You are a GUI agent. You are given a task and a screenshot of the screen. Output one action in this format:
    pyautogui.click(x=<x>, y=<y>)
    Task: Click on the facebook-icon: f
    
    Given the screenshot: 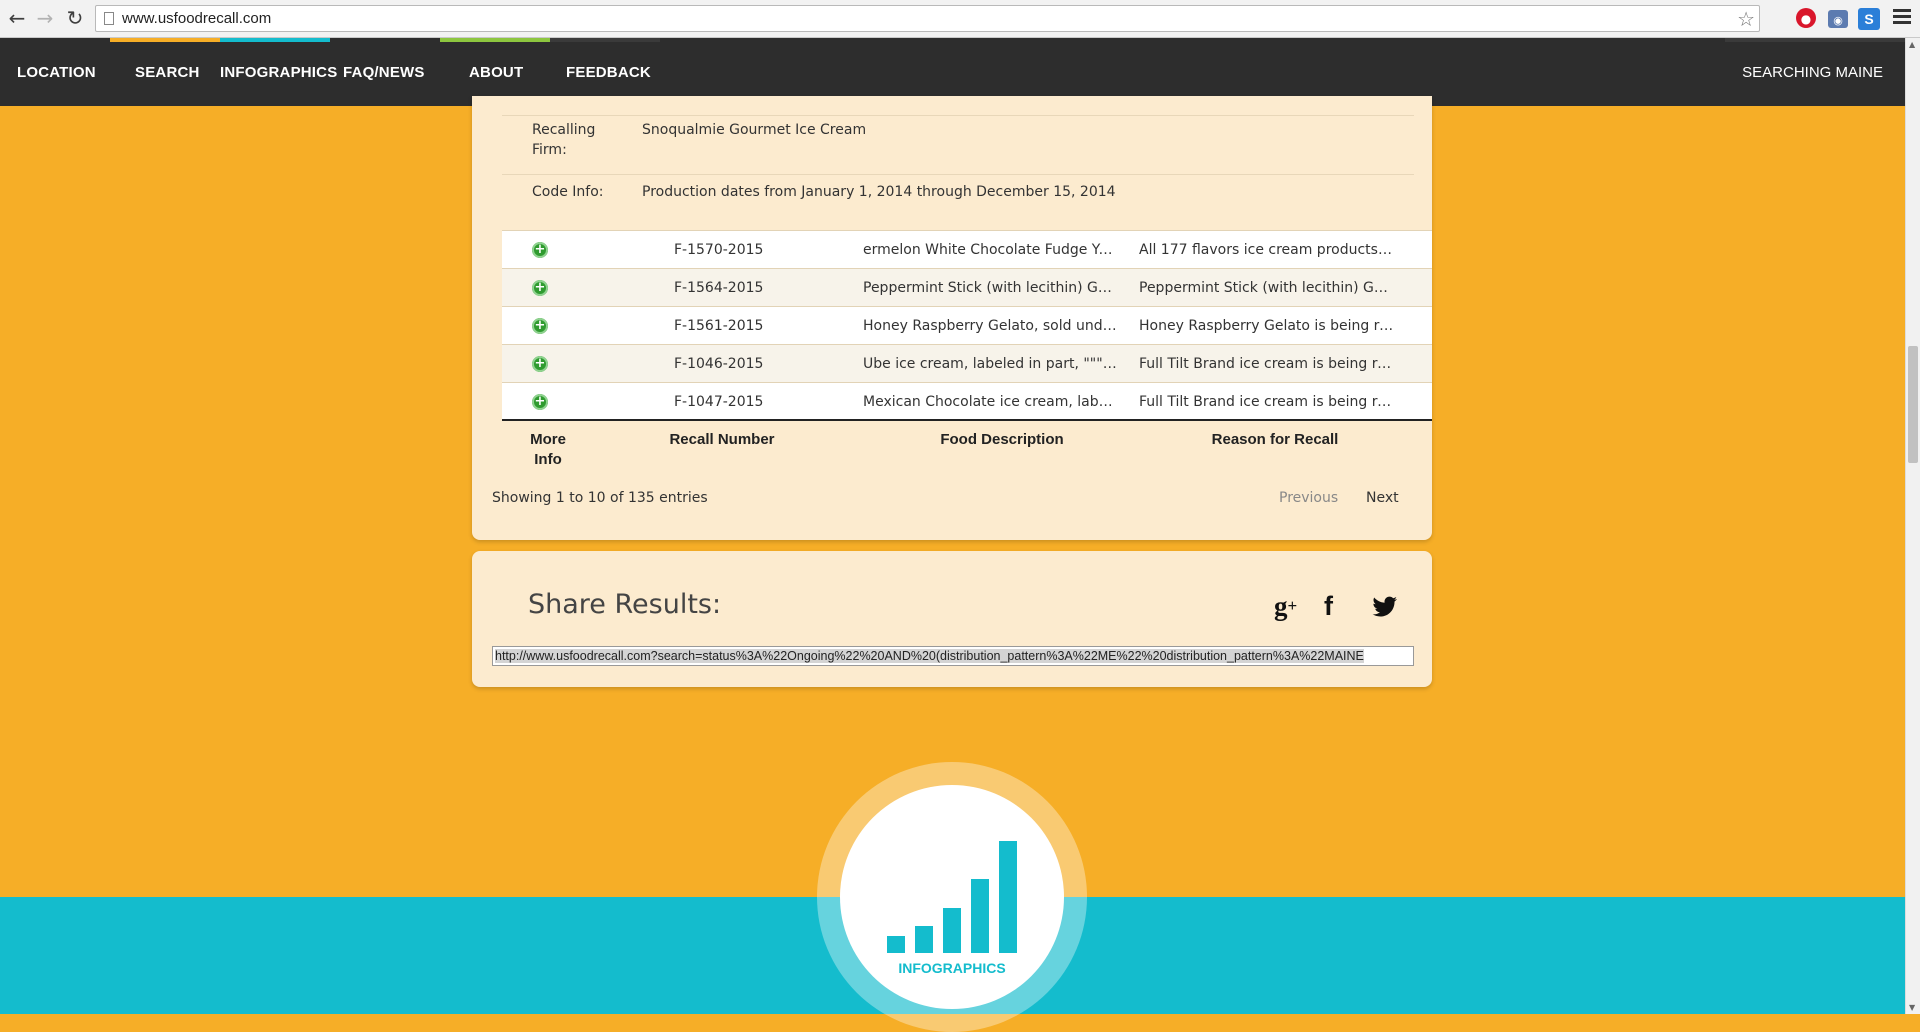 What is the action you would take?
    pyautogui.click(x=1328, y=606)
    